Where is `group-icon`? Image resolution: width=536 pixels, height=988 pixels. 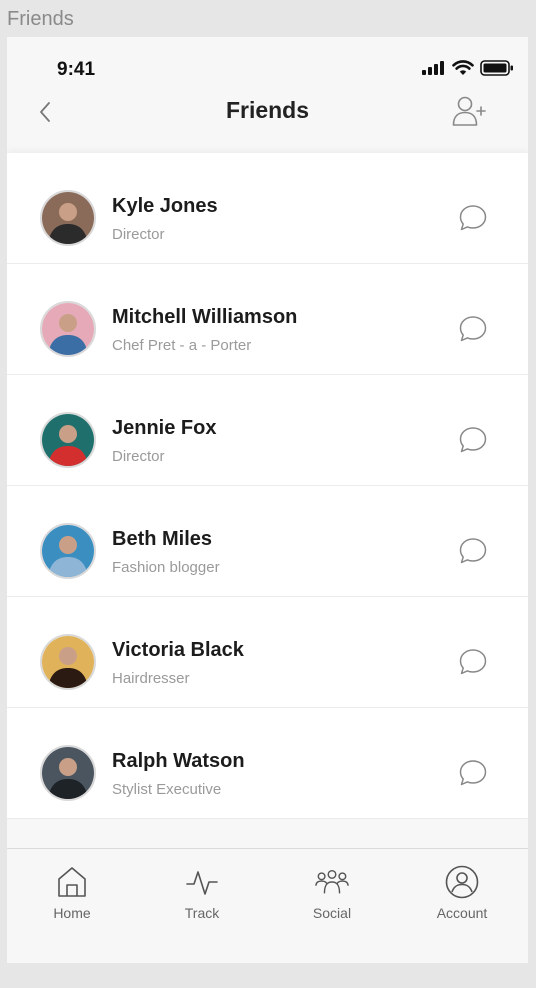 group-icon is located at coordinates (332, 881).